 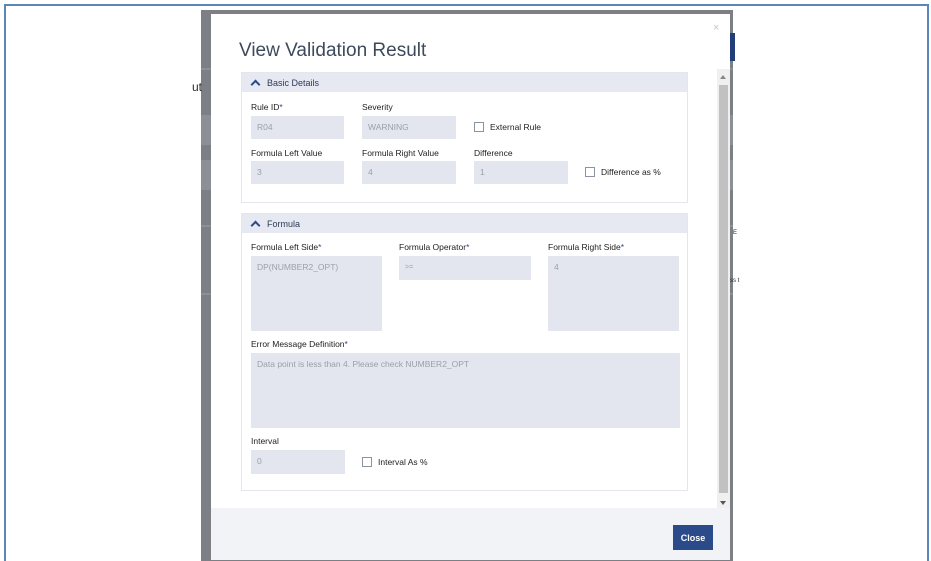 What do you see at coordinates (521, 172) in the screenshot?
I see `difference-field: 1` at bounding box center [521, 172].